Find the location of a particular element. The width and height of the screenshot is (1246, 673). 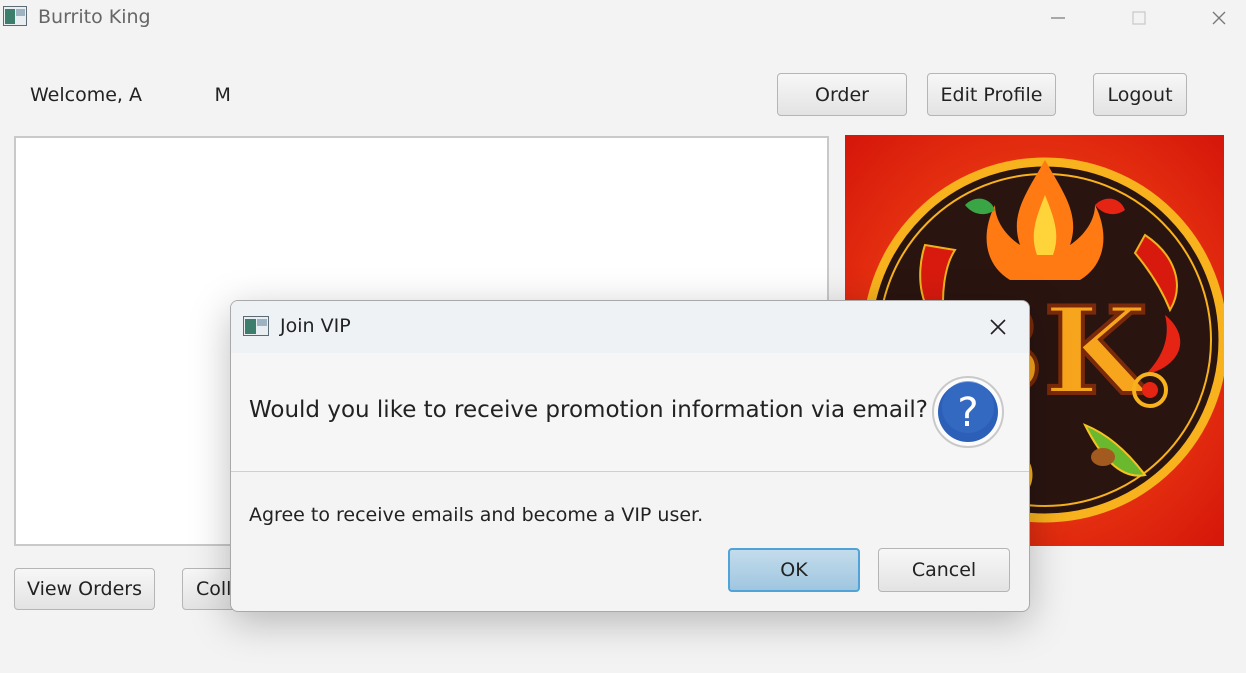

minimize-icon is located at coordinates (1058, 18).